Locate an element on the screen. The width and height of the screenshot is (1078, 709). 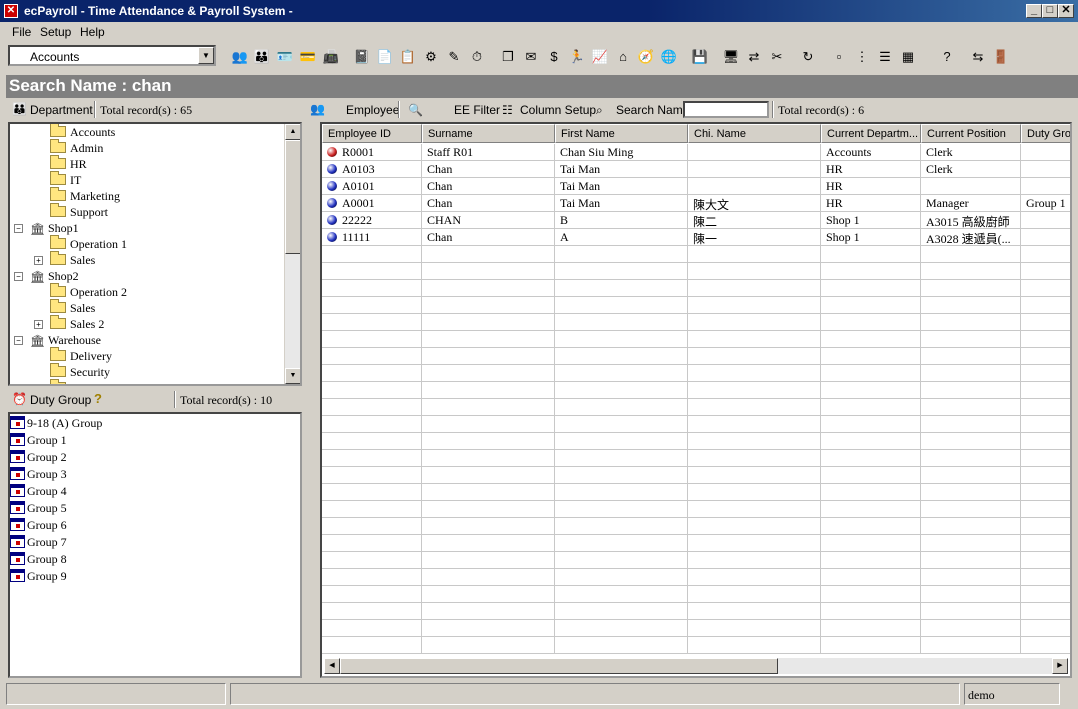
duty-group-item: 9-18 (A) Group is located at coordinates (56, 424).